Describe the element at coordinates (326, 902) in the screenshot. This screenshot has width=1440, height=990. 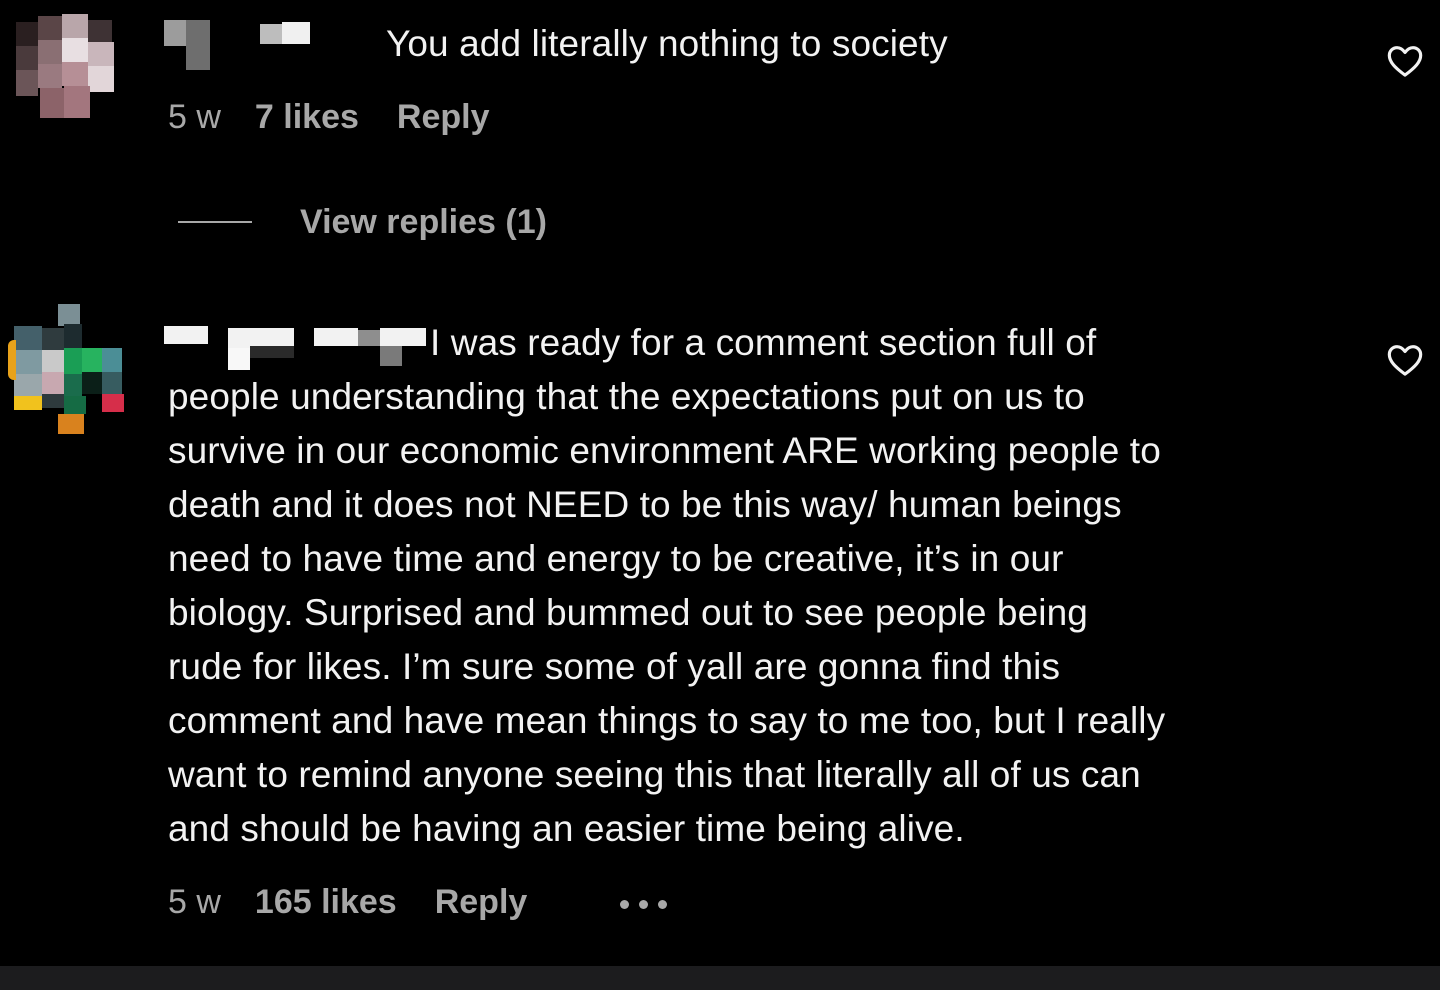
I see `likes-count: 165 likes` at that location.